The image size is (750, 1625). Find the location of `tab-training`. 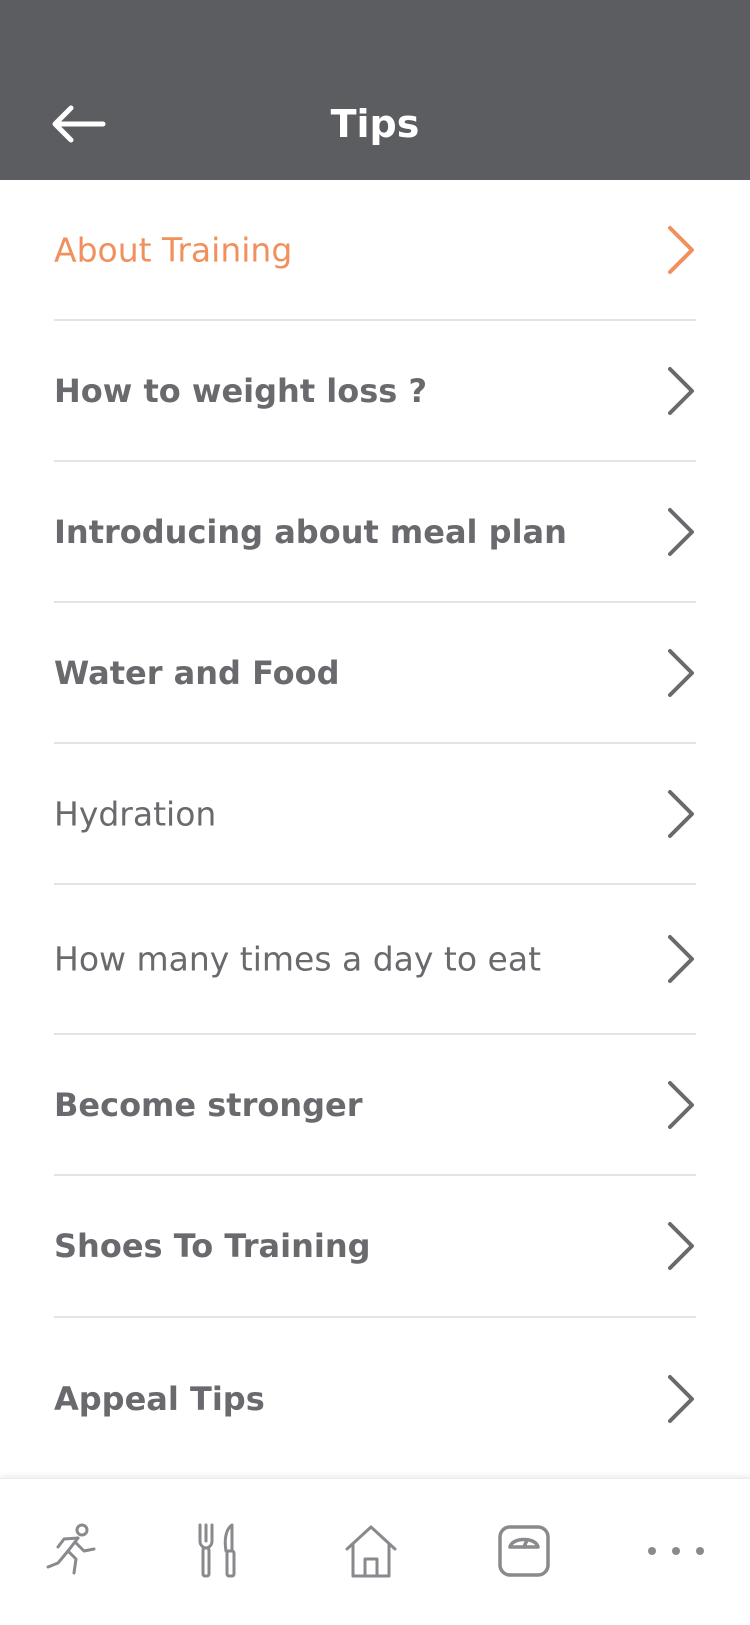

tab-training is located at coordinates (72, 1551).